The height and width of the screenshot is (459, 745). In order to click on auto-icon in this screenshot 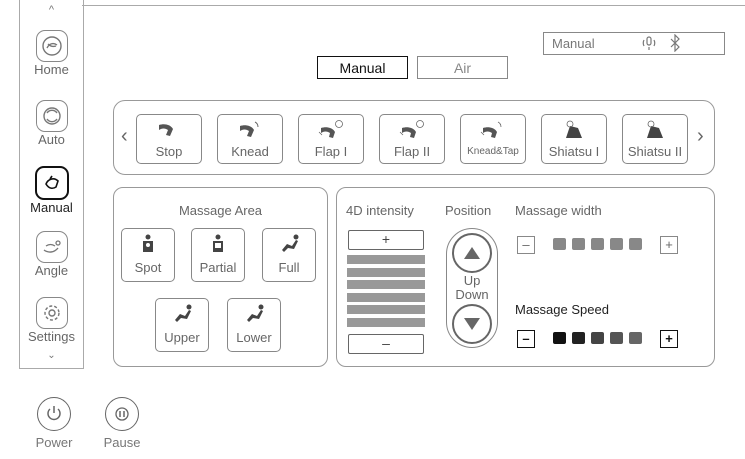, I will do `click(51, 116)`.